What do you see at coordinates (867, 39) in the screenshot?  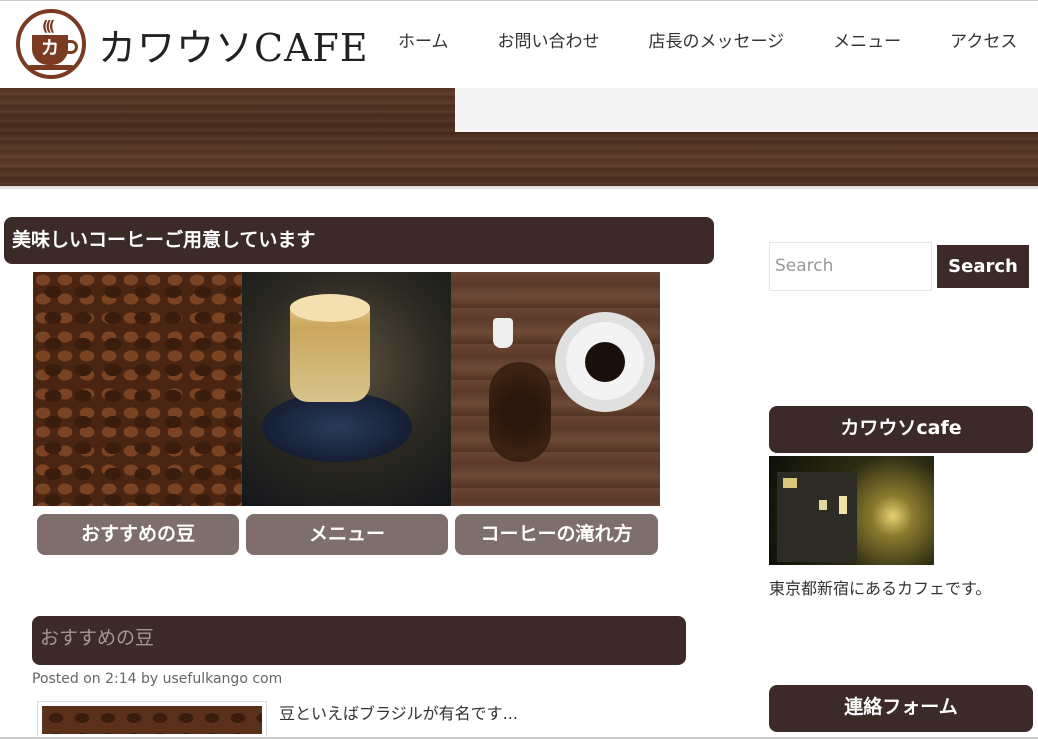 I see `nav-menu: メニュー` at bounding box center [867, 39].